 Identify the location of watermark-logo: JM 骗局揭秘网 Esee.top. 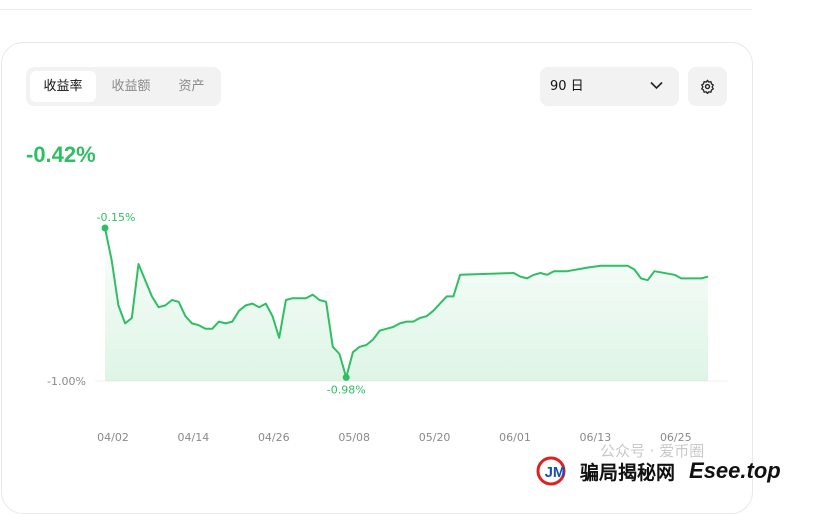
(658, 471).